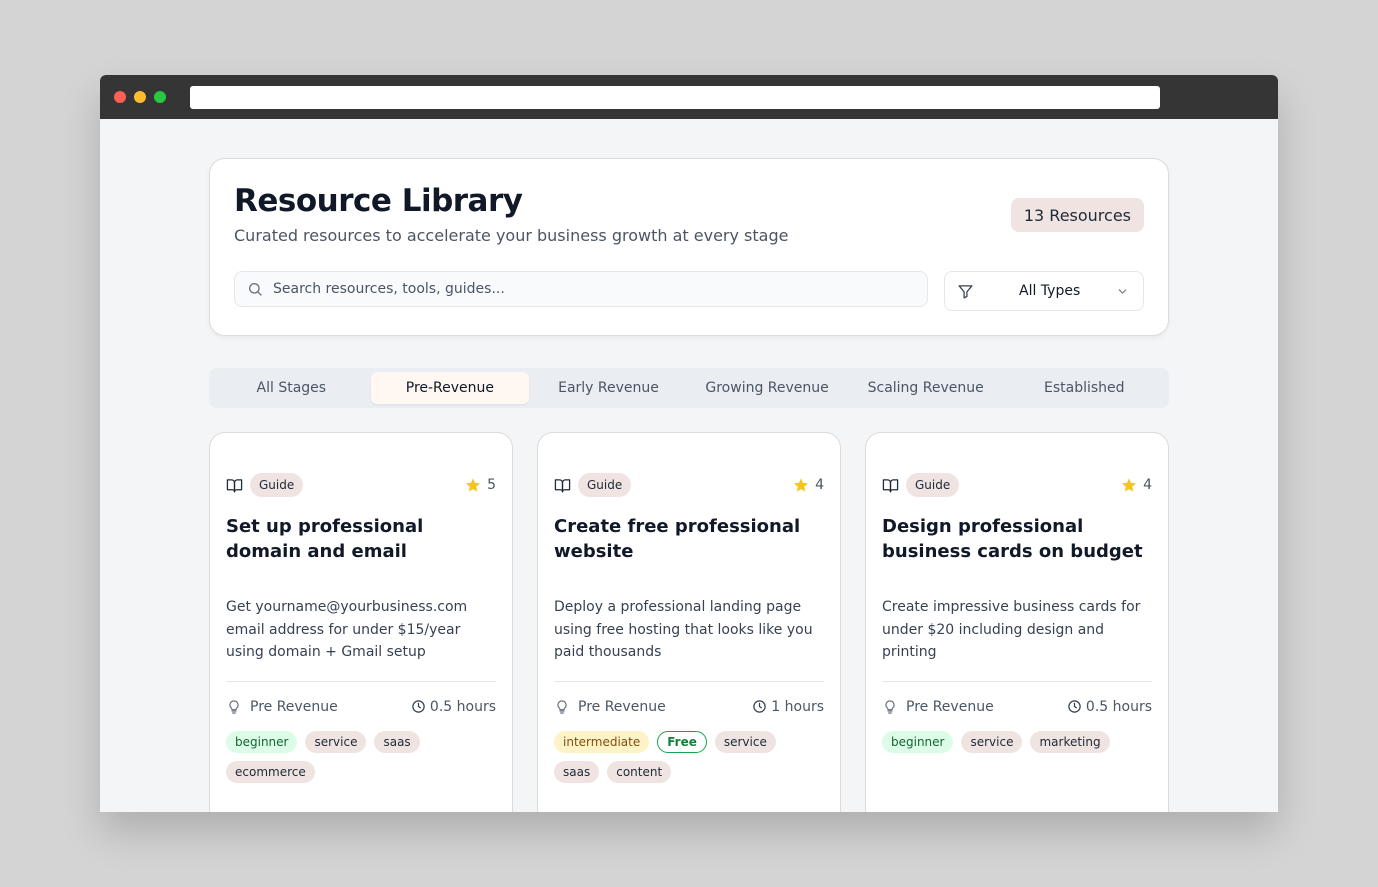 The image size is (1378, 887). What do you see at coordinates (160, 97) in the screenshot?
I see `maximize-window-button` at bounding box center [160, 97].